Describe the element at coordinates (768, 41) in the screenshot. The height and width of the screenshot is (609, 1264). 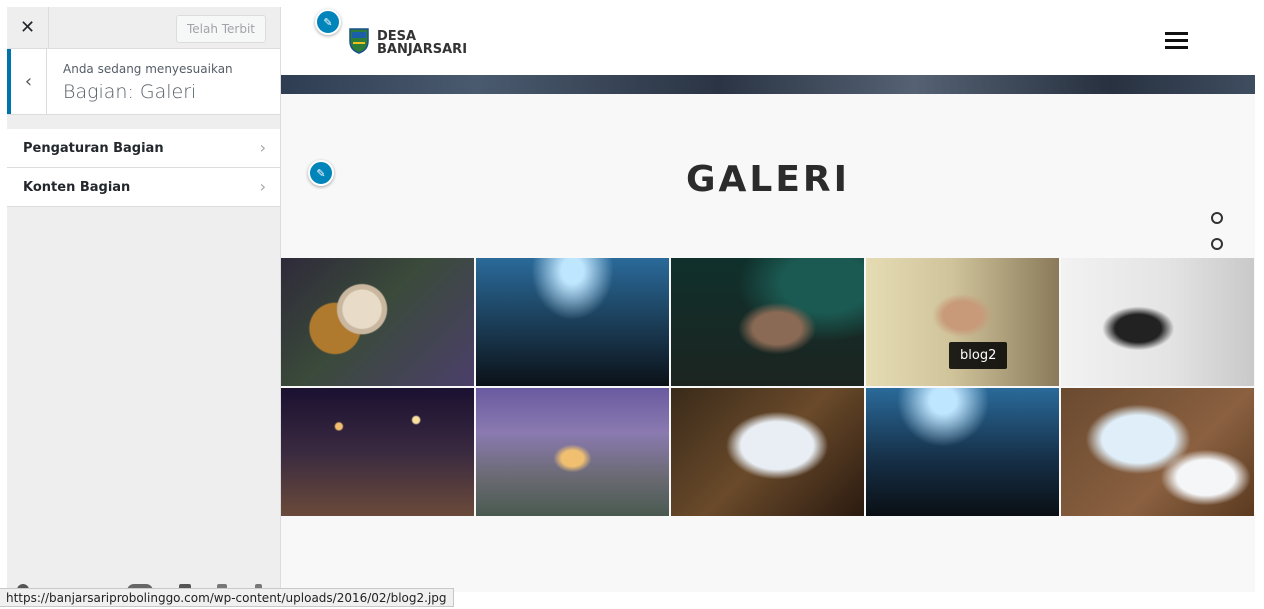
I see `site-header: ✎ DESA BANJARSARI` at that location.